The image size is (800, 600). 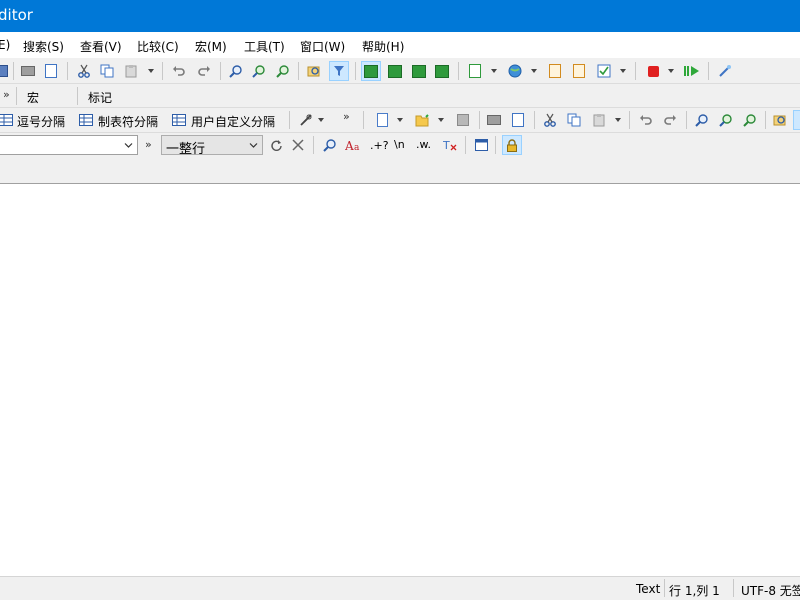 What do you see at coordinates (423, 144) in the screenshot?
I see `whitespace-toggle: .w.` at bounding box center [423, 144].